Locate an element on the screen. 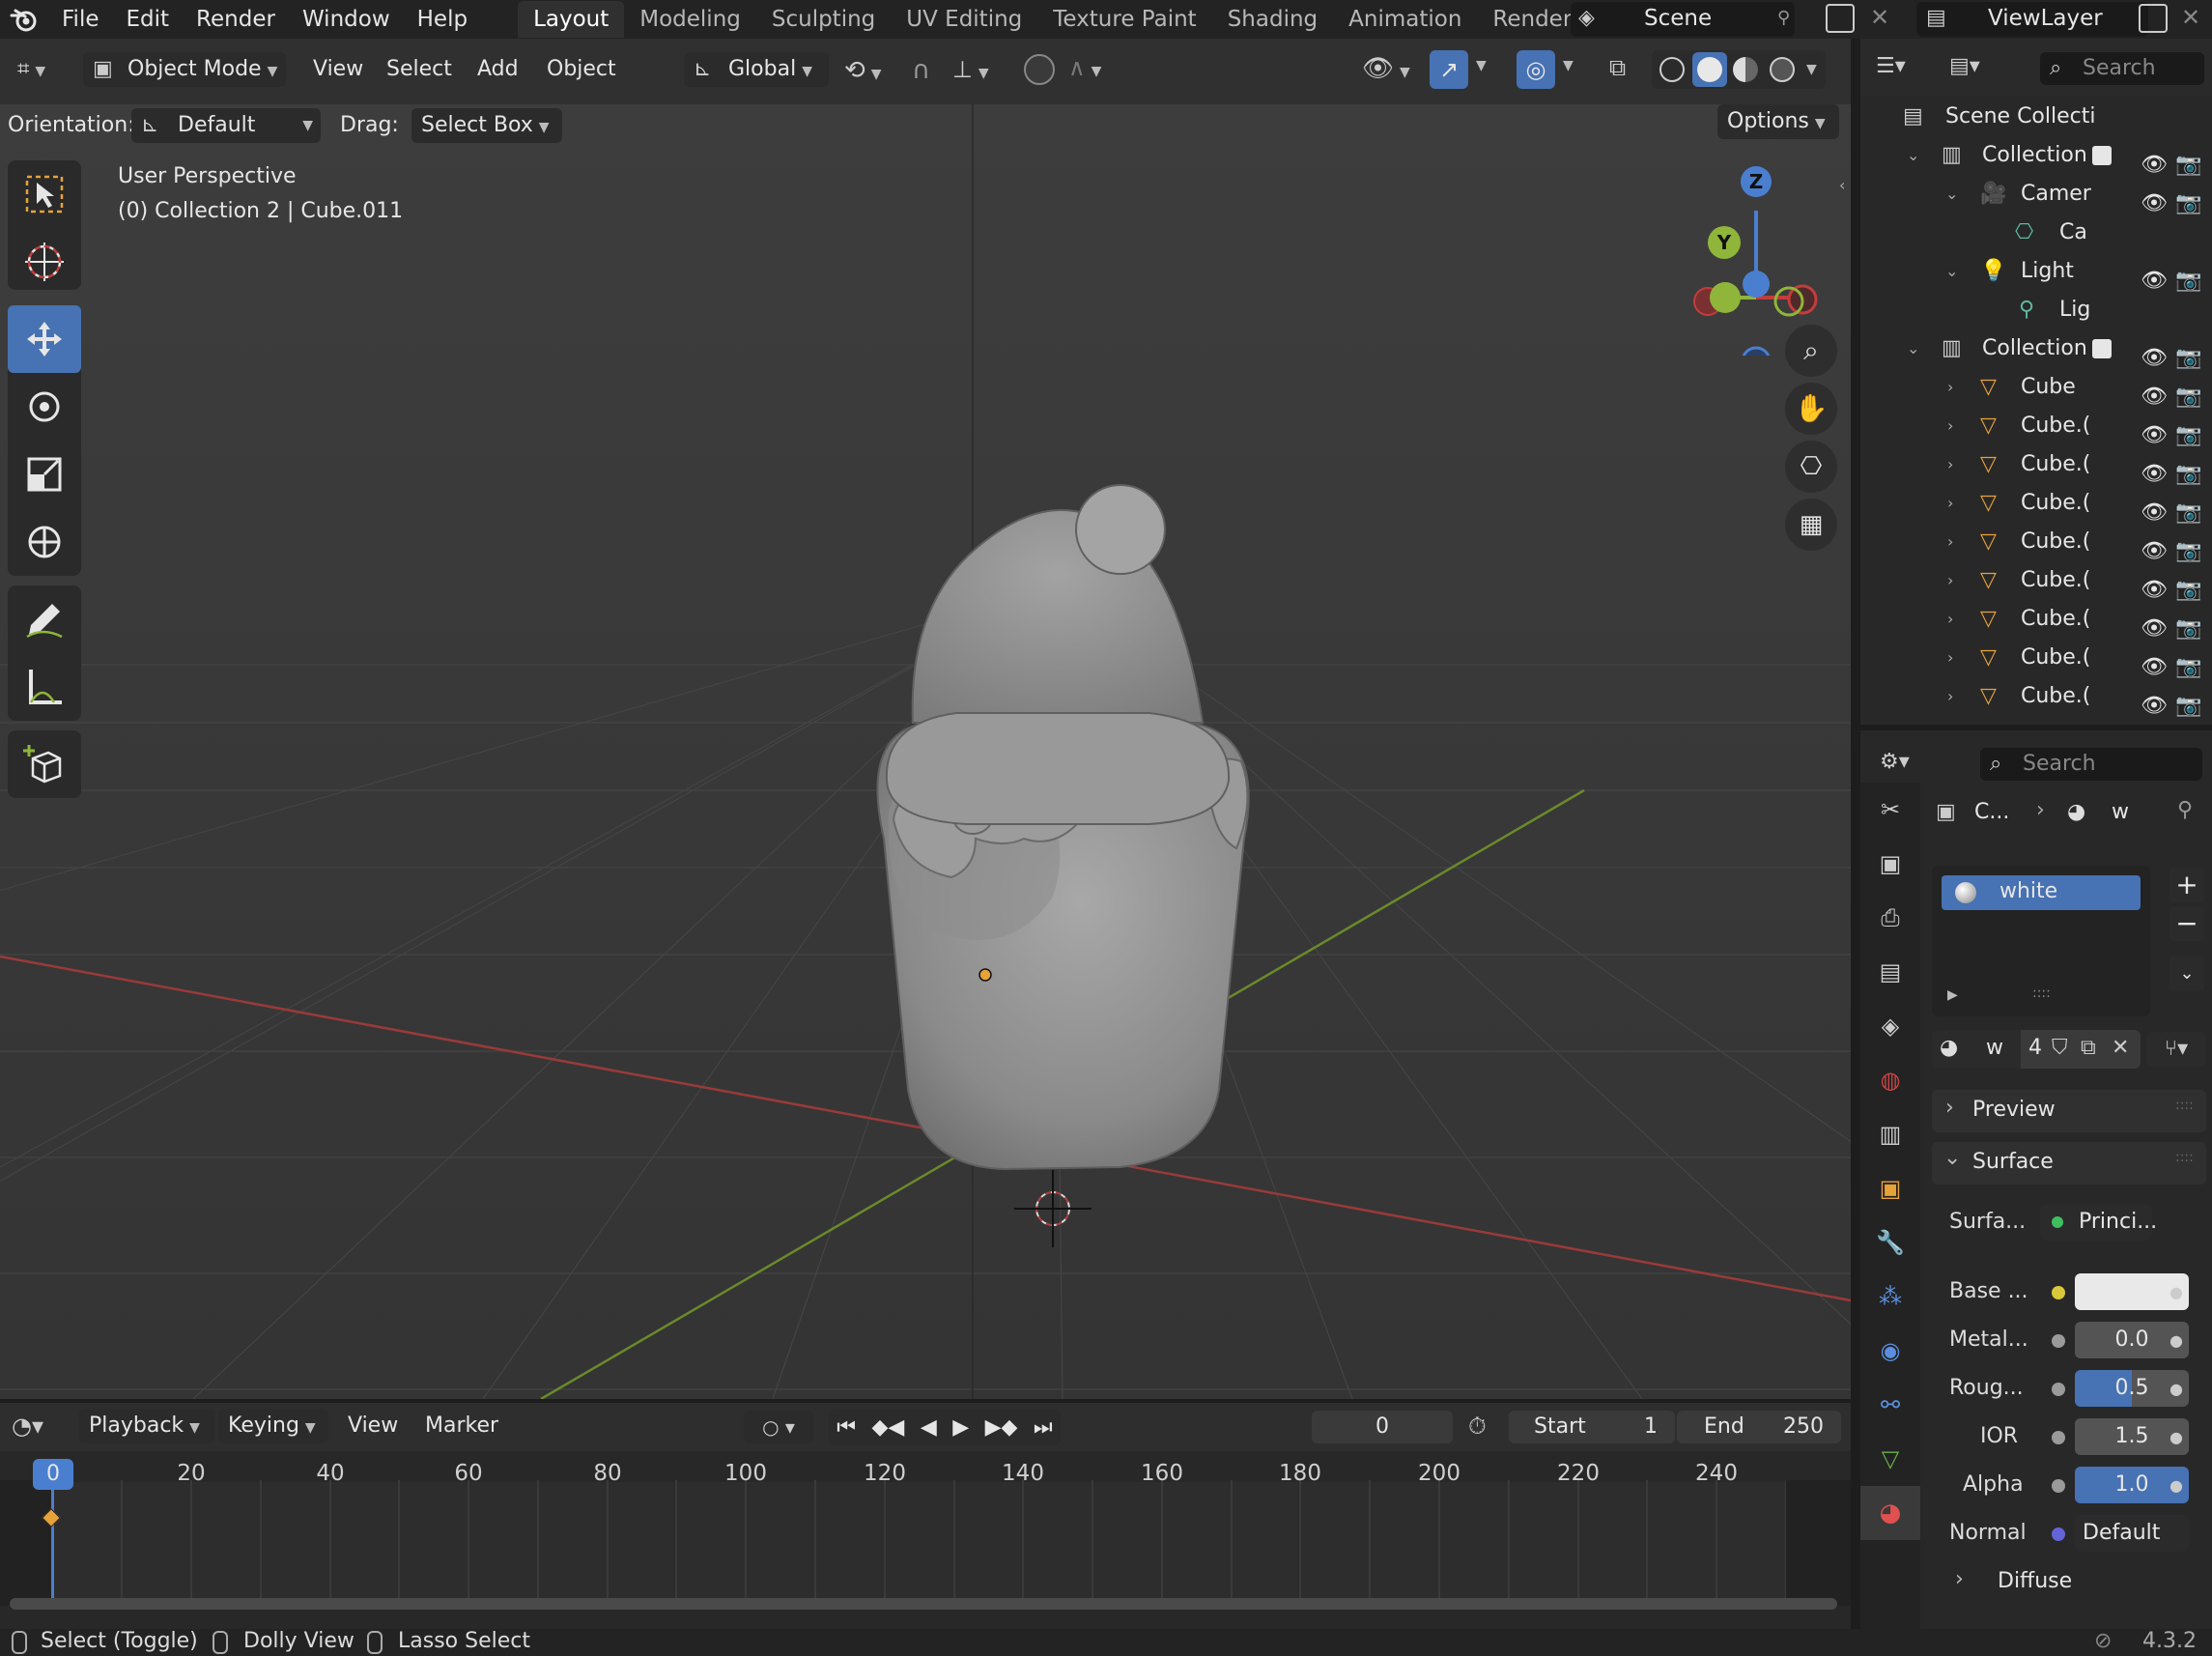 Image resolution: width=2212 pixels, height=1656 pixels. tab-uv-editing: UV Editing is located at coordinates (964, 19).